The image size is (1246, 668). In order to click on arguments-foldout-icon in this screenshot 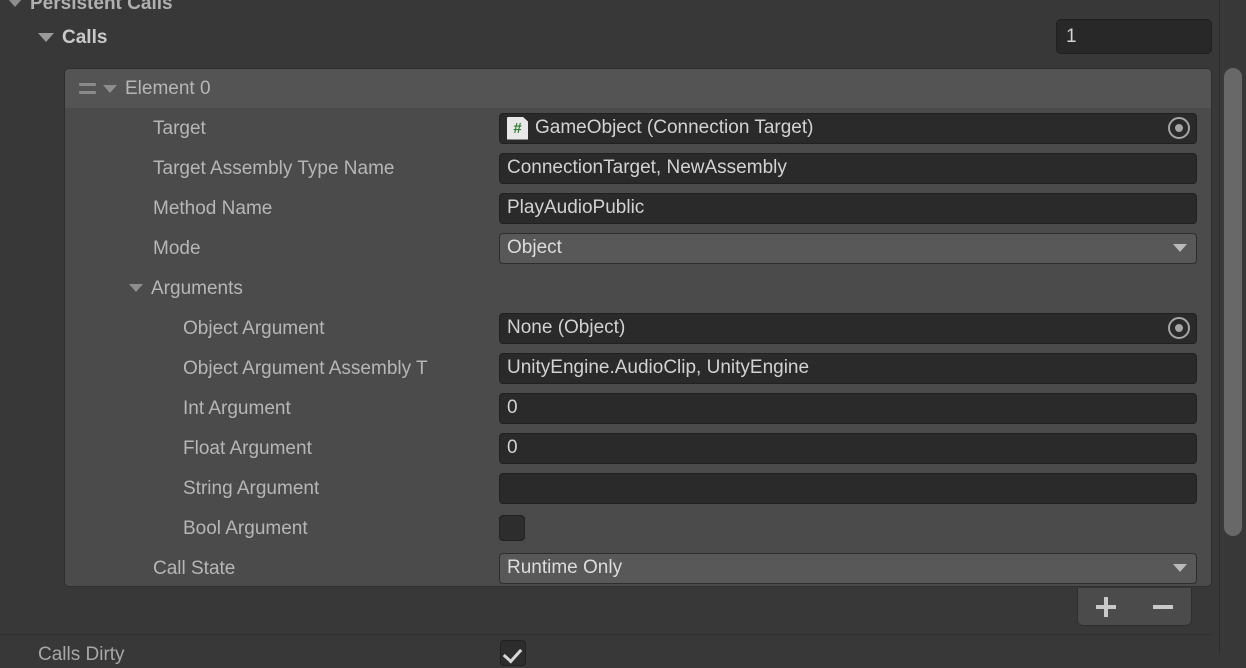, I will do `click(136, 288)`.